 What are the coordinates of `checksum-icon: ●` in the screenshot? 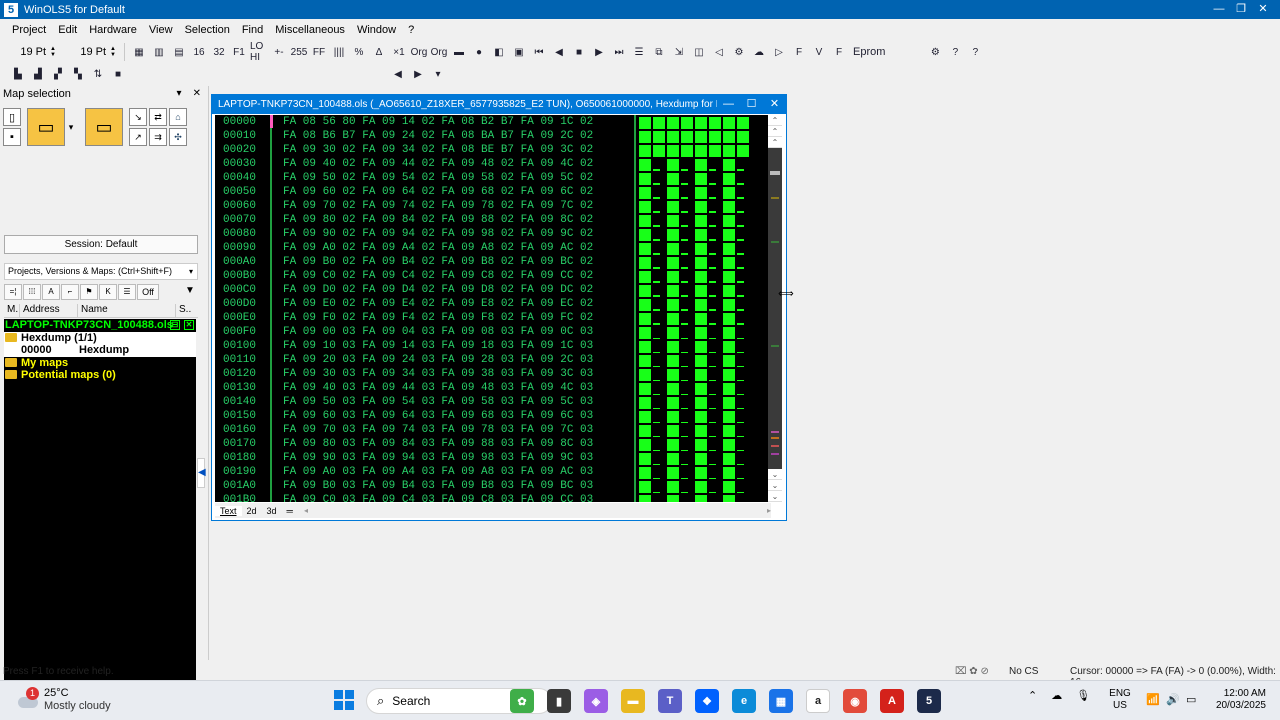 It's located at (479, 52).